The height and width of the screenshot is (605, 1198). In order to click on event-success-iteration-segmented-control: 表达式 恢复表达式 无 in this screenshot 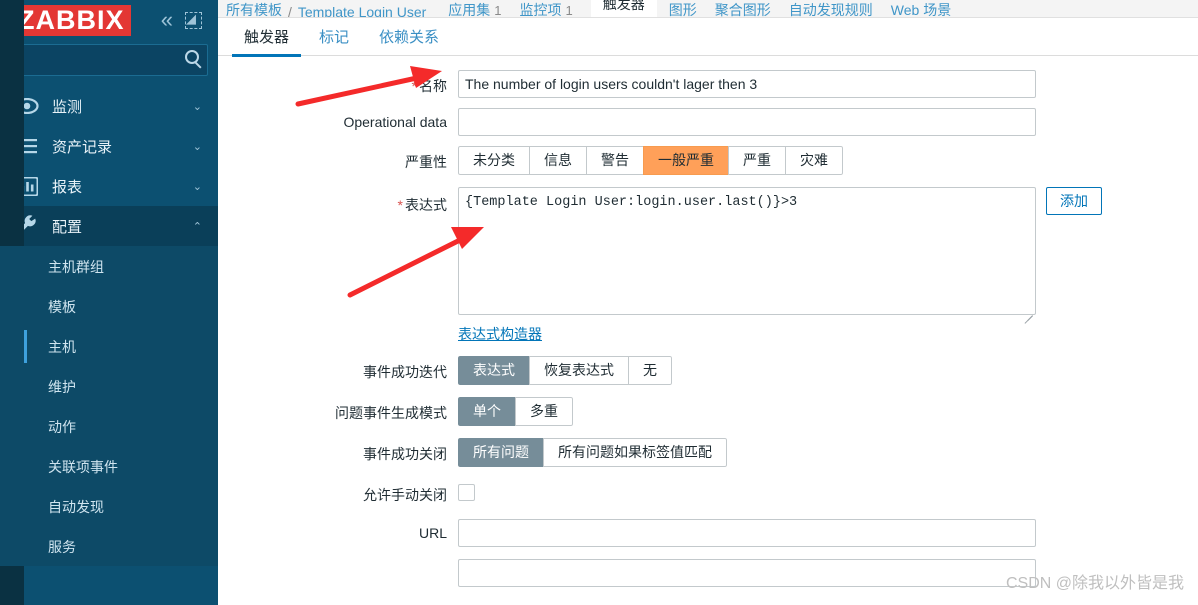, I will do `click(565, 370)`.